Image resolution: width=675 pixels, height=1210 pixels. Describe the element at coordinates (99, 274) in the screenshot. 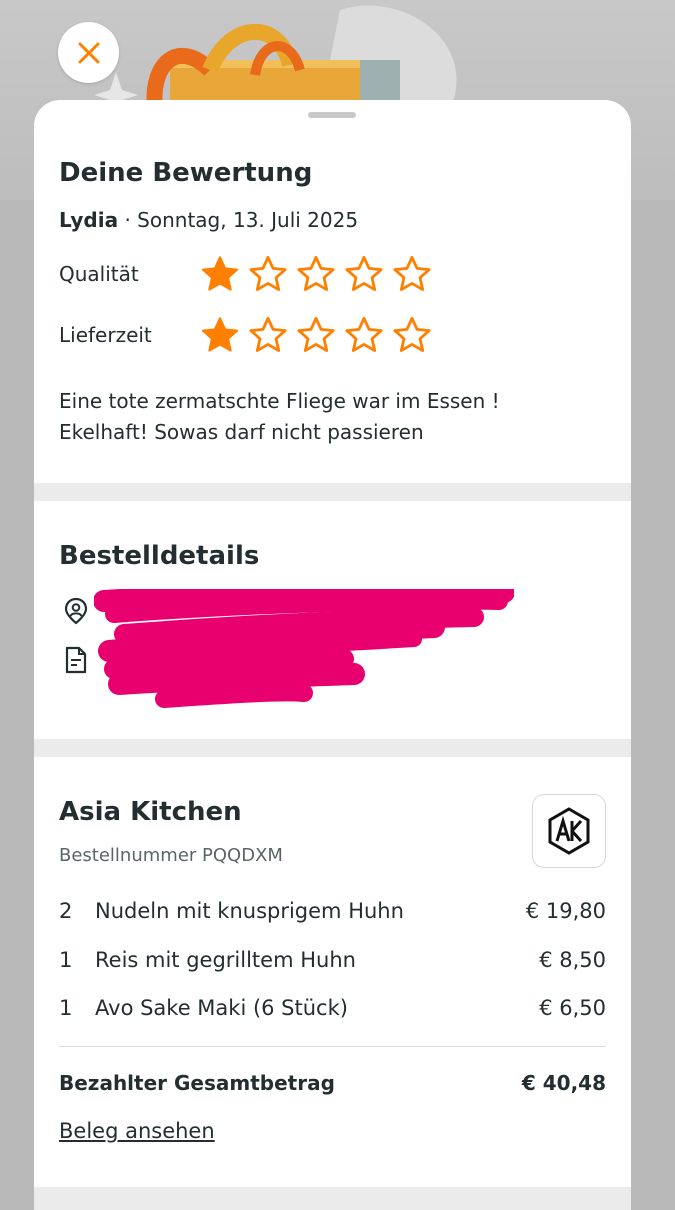

I see `rating-label-quality: Qualität` at that location.